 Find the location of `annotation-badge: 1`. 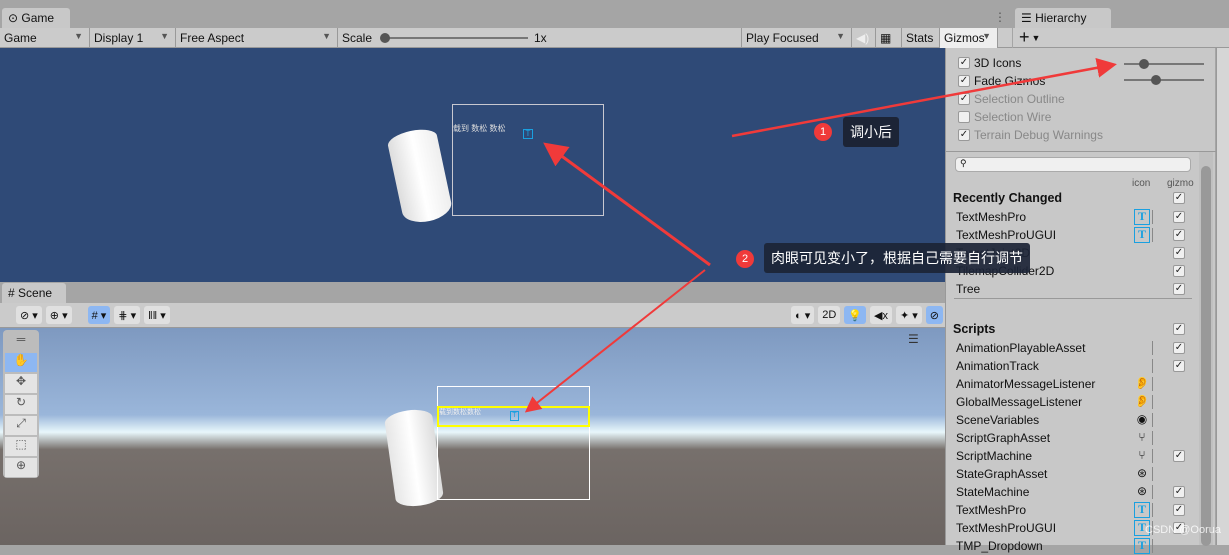

annotation-badge: 1 is located at coordinates (823, 132).